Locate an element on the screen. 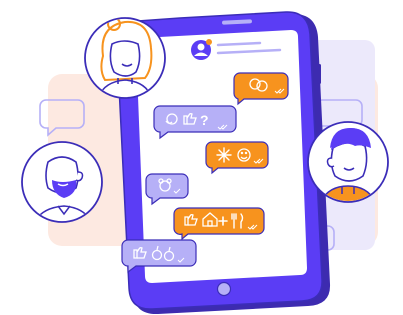 This screenshot has height=315, width=403. woman-face is located at coordinates (125, 58).